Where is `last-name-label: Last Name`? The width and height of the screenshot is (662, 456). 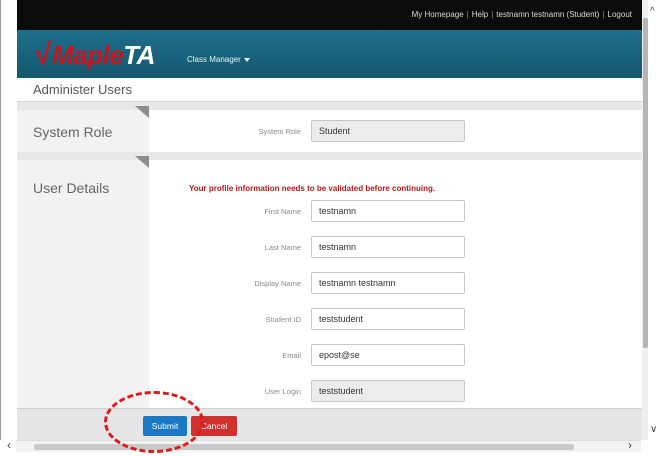
last-name-label: Last Name is located at coordinates (282, 247).